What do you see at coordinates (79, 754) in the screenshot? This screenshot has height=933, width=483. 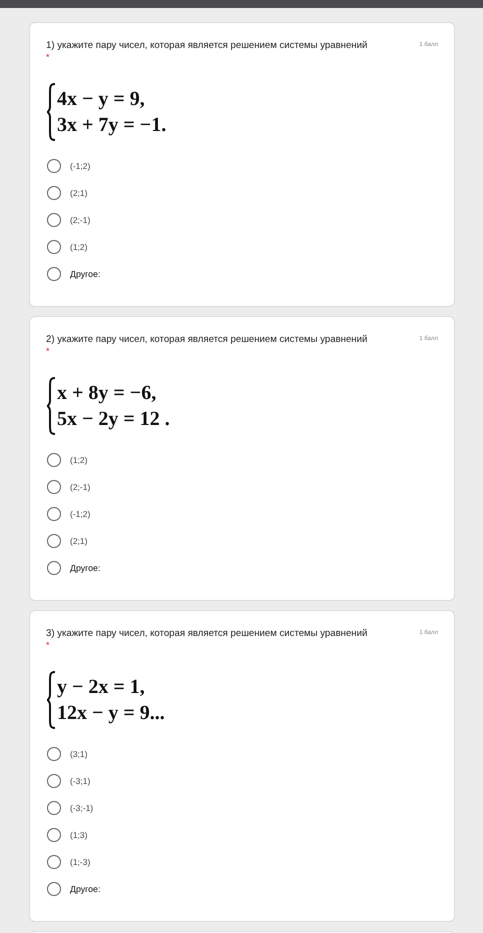 I see `option-label: (3;1)` at bounding box center [79, 754].